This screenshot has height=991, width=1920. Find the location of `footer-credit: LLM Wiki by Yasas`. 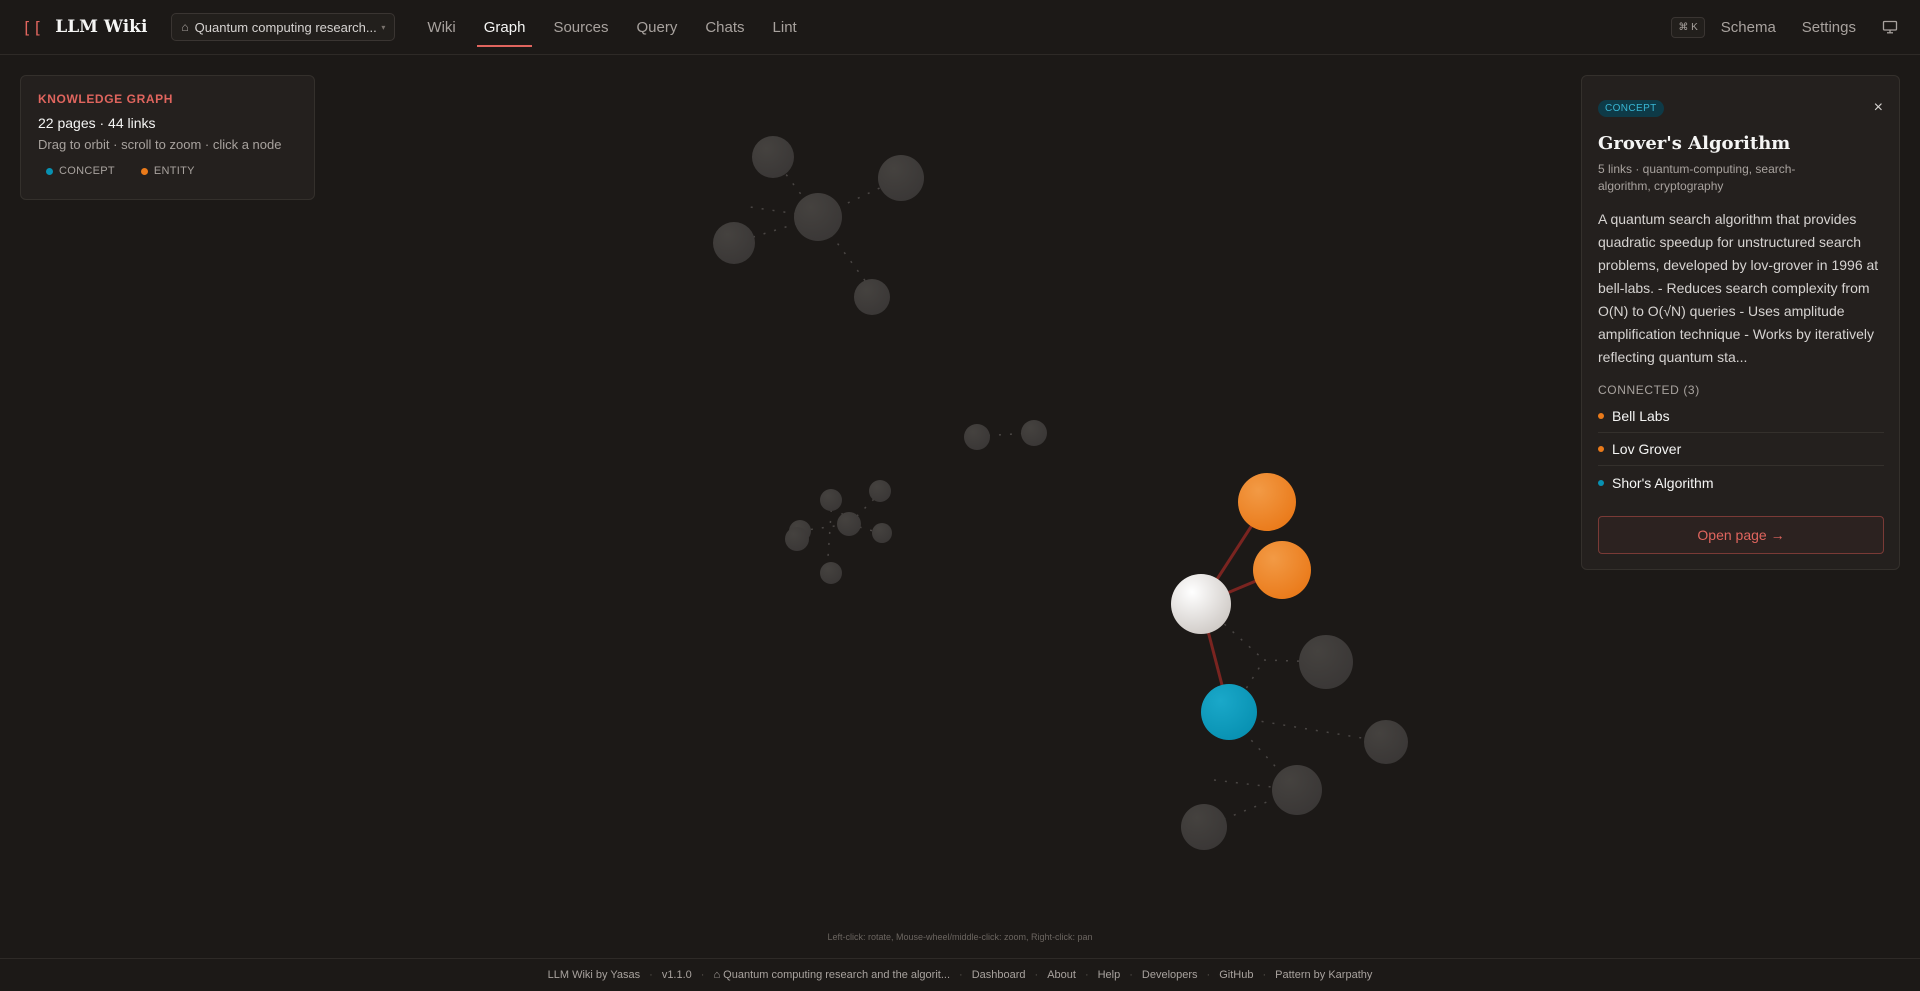

footer-credit: LLM Wiki by Yasas is located at coordinates (594, 975).